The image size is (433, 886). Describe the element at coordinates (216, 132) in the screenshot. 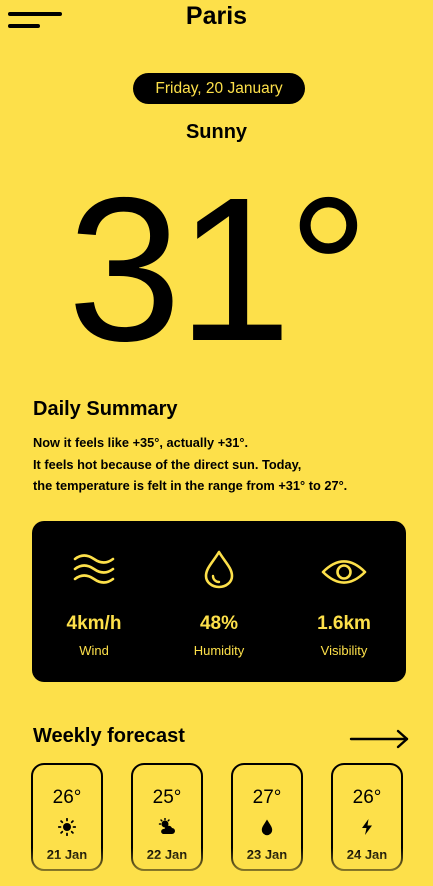

I see `weather-condition: Sunny` at that location.